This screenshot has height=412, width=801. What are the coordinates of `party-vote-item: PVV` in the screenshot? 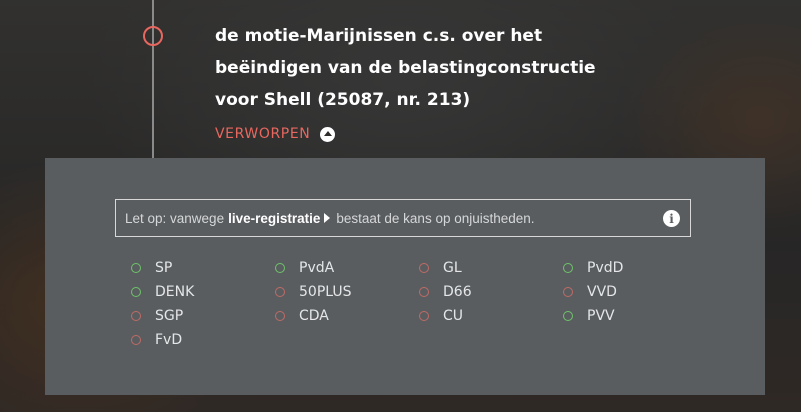 It's located at (635, 315).